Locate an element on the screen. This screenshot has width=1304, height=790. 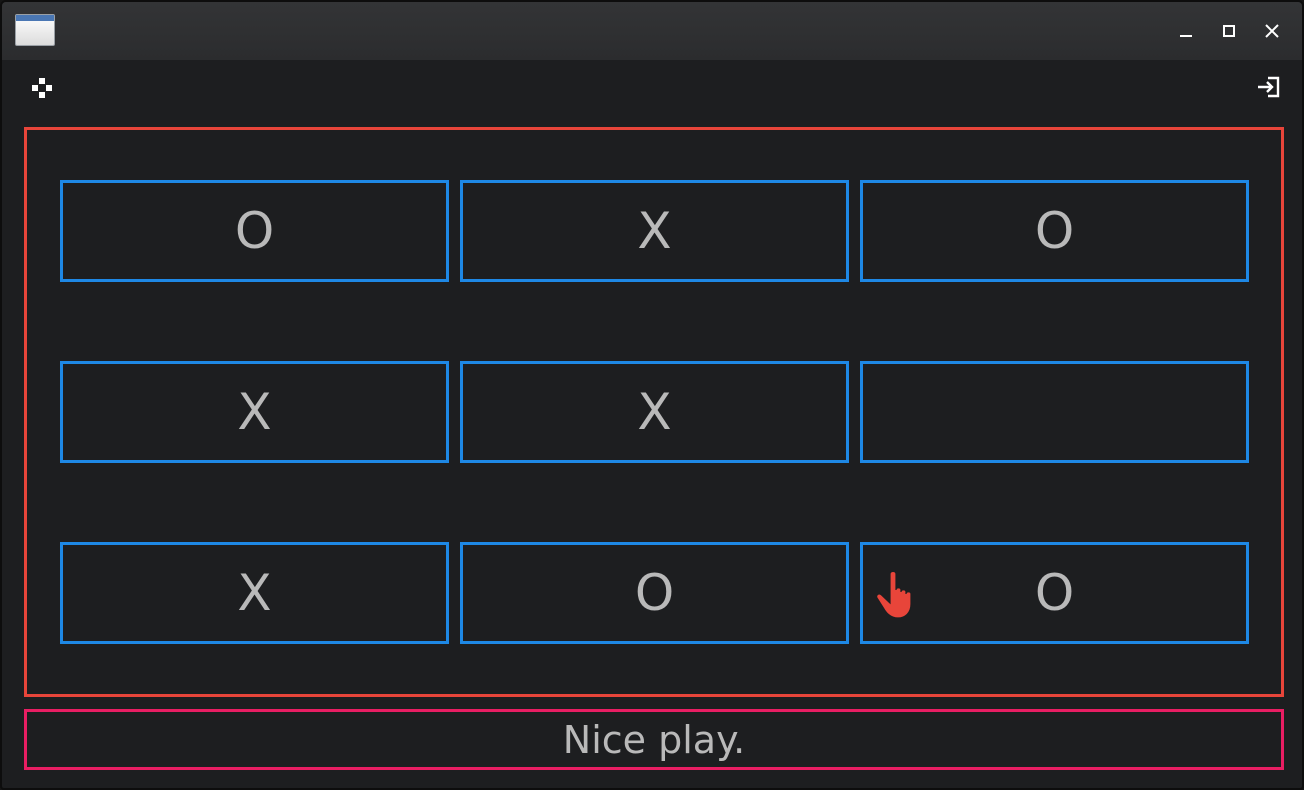
maximize-icon is located at coordinates (1229, 31).